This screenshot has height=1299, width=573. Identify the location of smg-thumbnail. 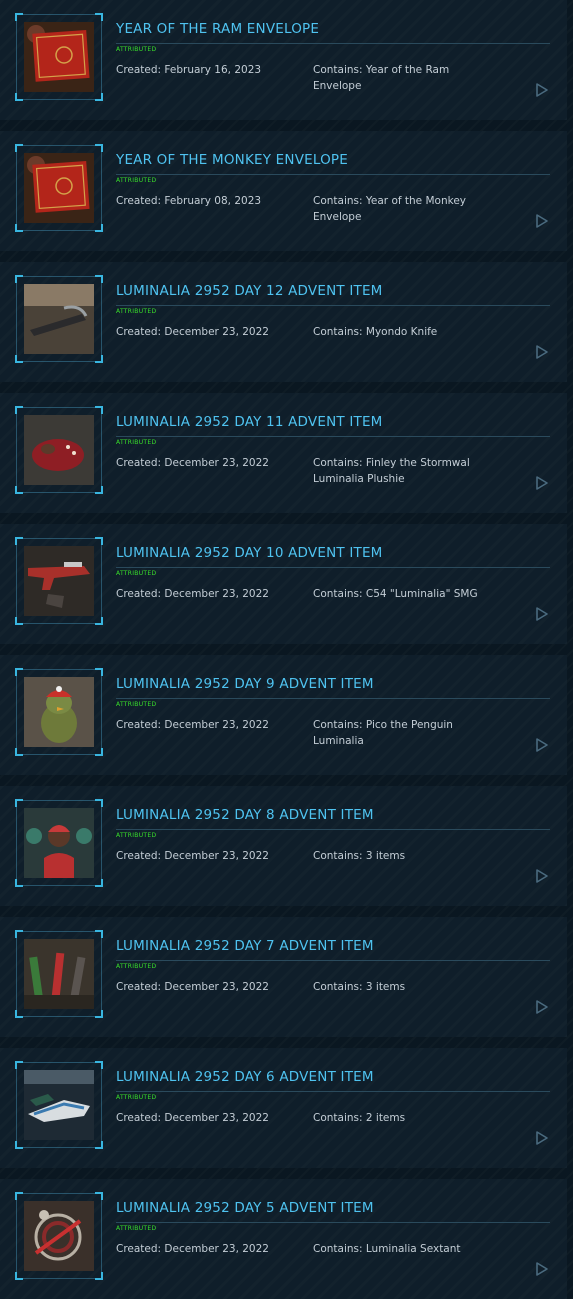
(59, 581).